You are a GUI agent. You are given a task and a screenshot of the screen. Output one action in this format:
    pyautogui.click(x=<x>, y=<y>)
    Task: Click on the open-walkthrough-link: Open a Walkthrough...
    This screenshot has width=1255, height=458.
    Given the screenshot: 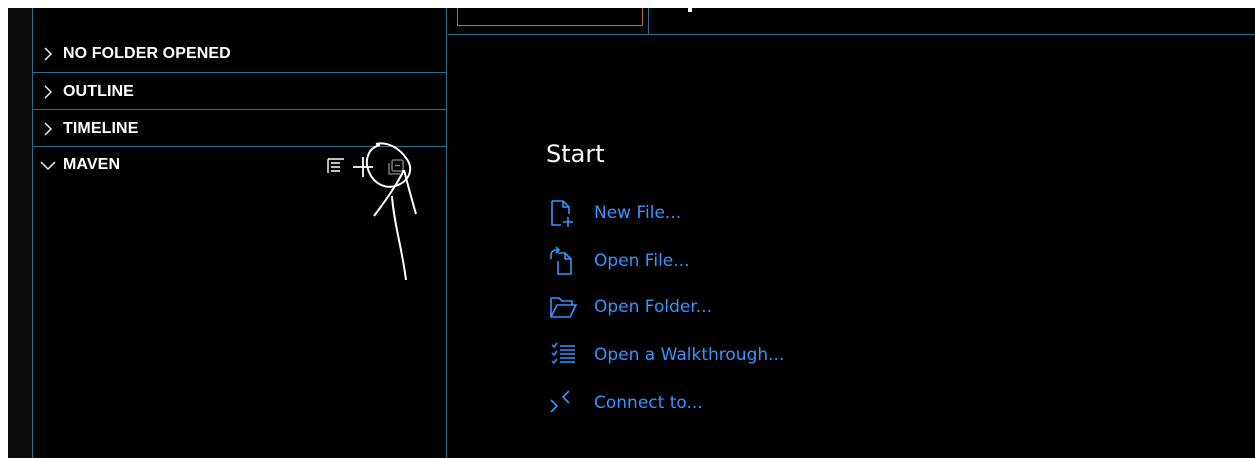 What is the action you would take?
    pyautogui.click(x=666, y=355)
    